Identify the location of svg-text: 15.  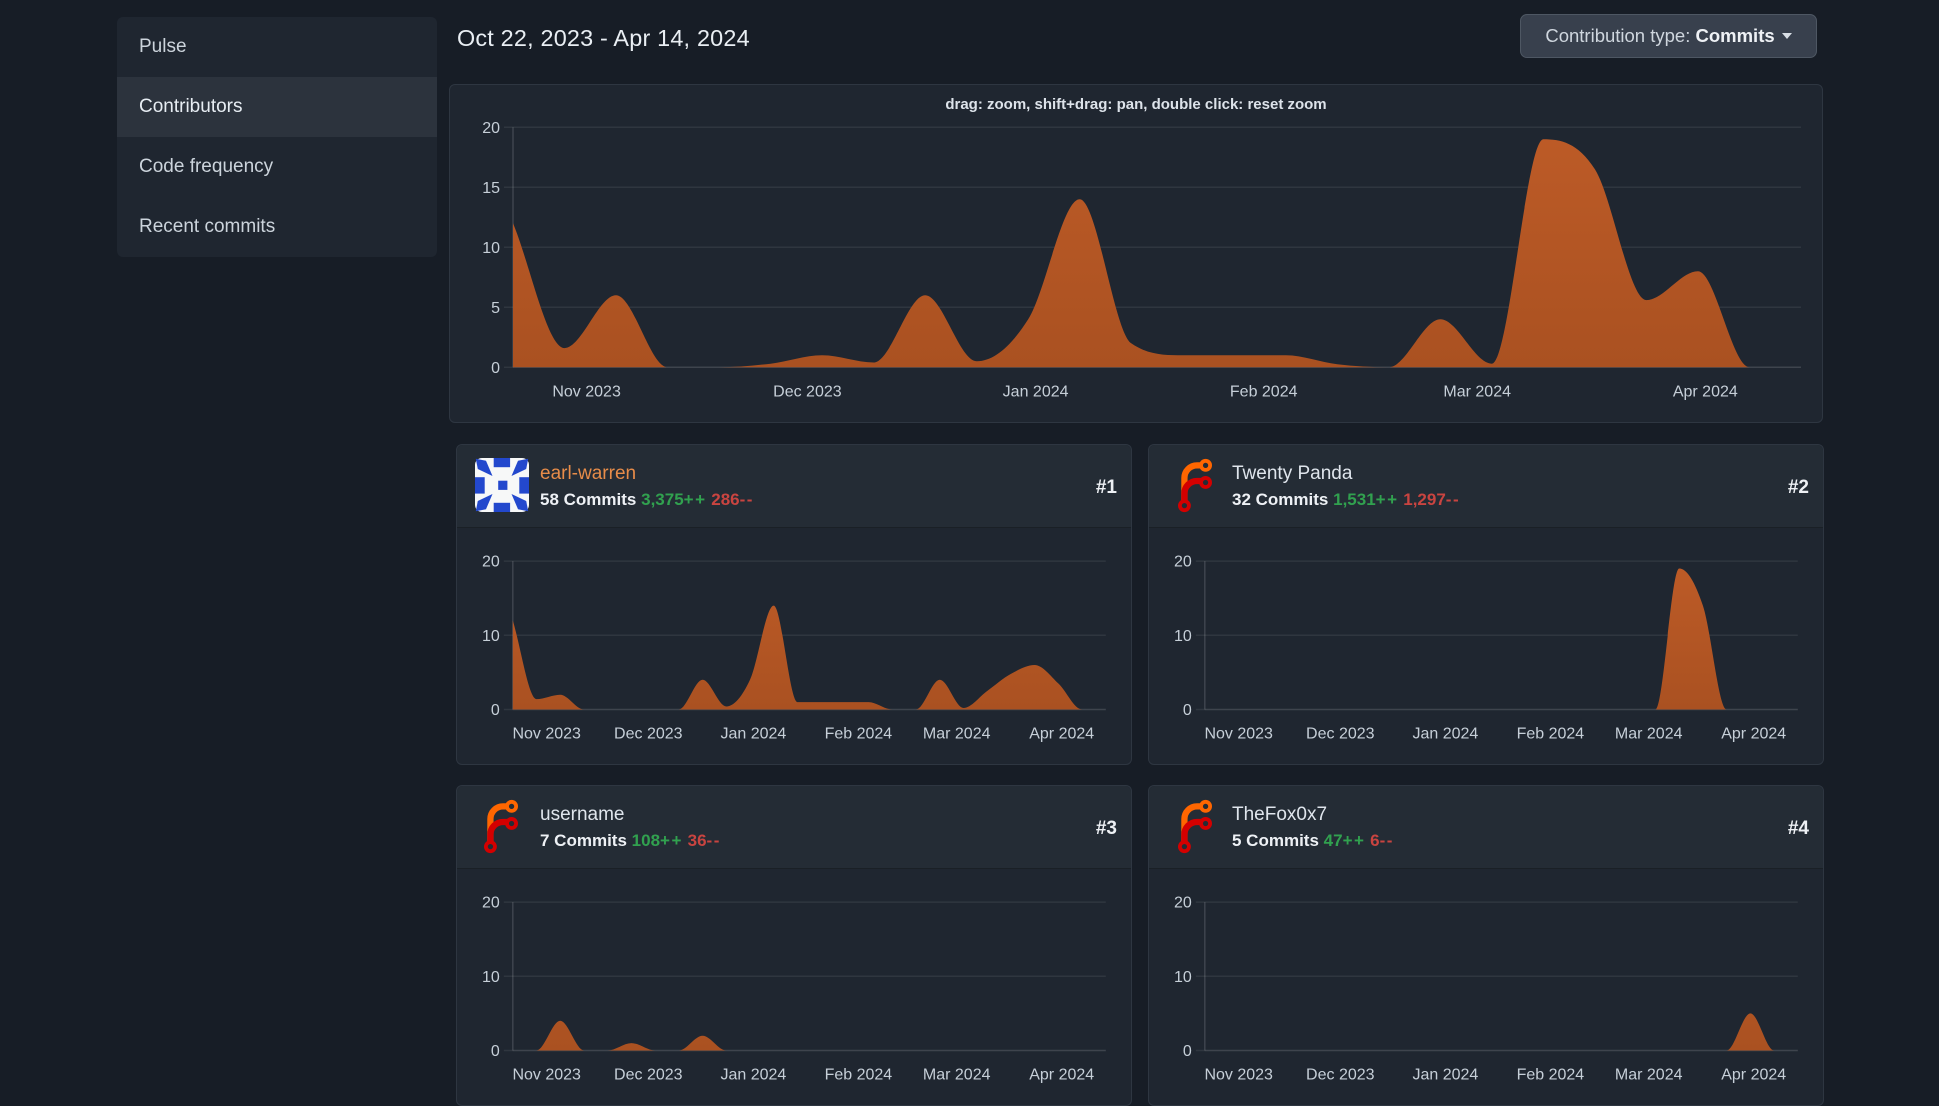
(491, 188).